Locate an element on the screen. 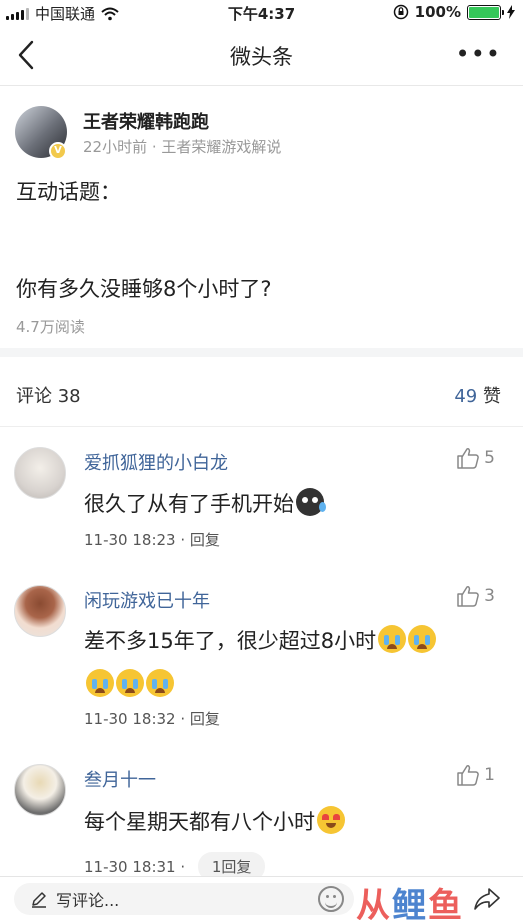  comment-timestamp: 11-30 18:23 · is located at coordinates (137, 540).